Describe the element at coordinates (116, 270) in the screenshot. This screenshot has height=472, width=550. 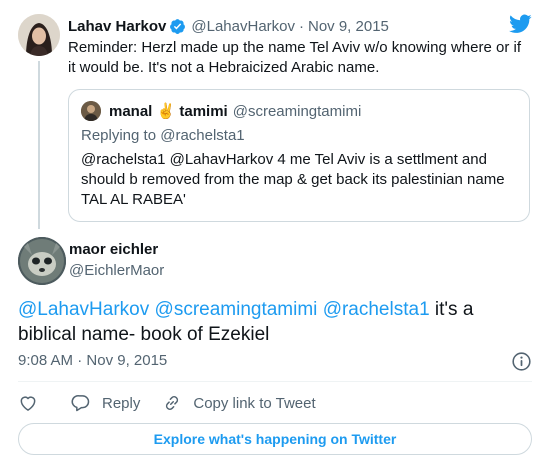
I see `main-author-handle: @EichlerMaor` at that location.